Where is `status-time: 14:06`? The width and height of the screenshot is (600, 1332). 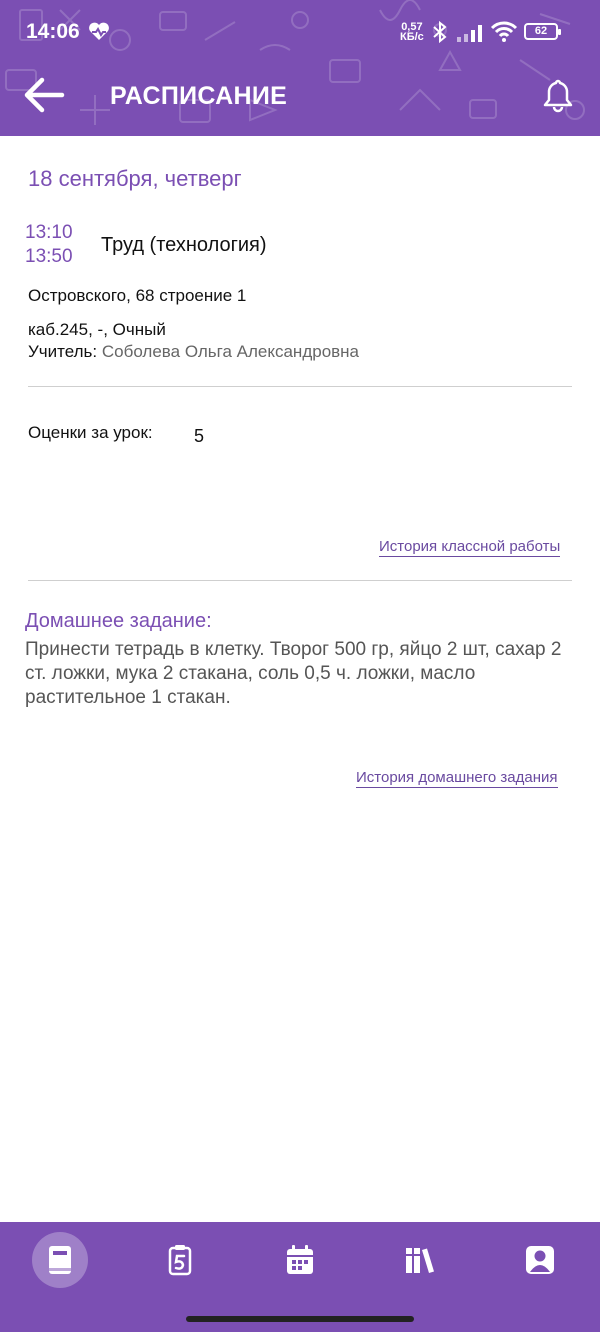
status-time: 14:06 is located at coordinates (53, 31).